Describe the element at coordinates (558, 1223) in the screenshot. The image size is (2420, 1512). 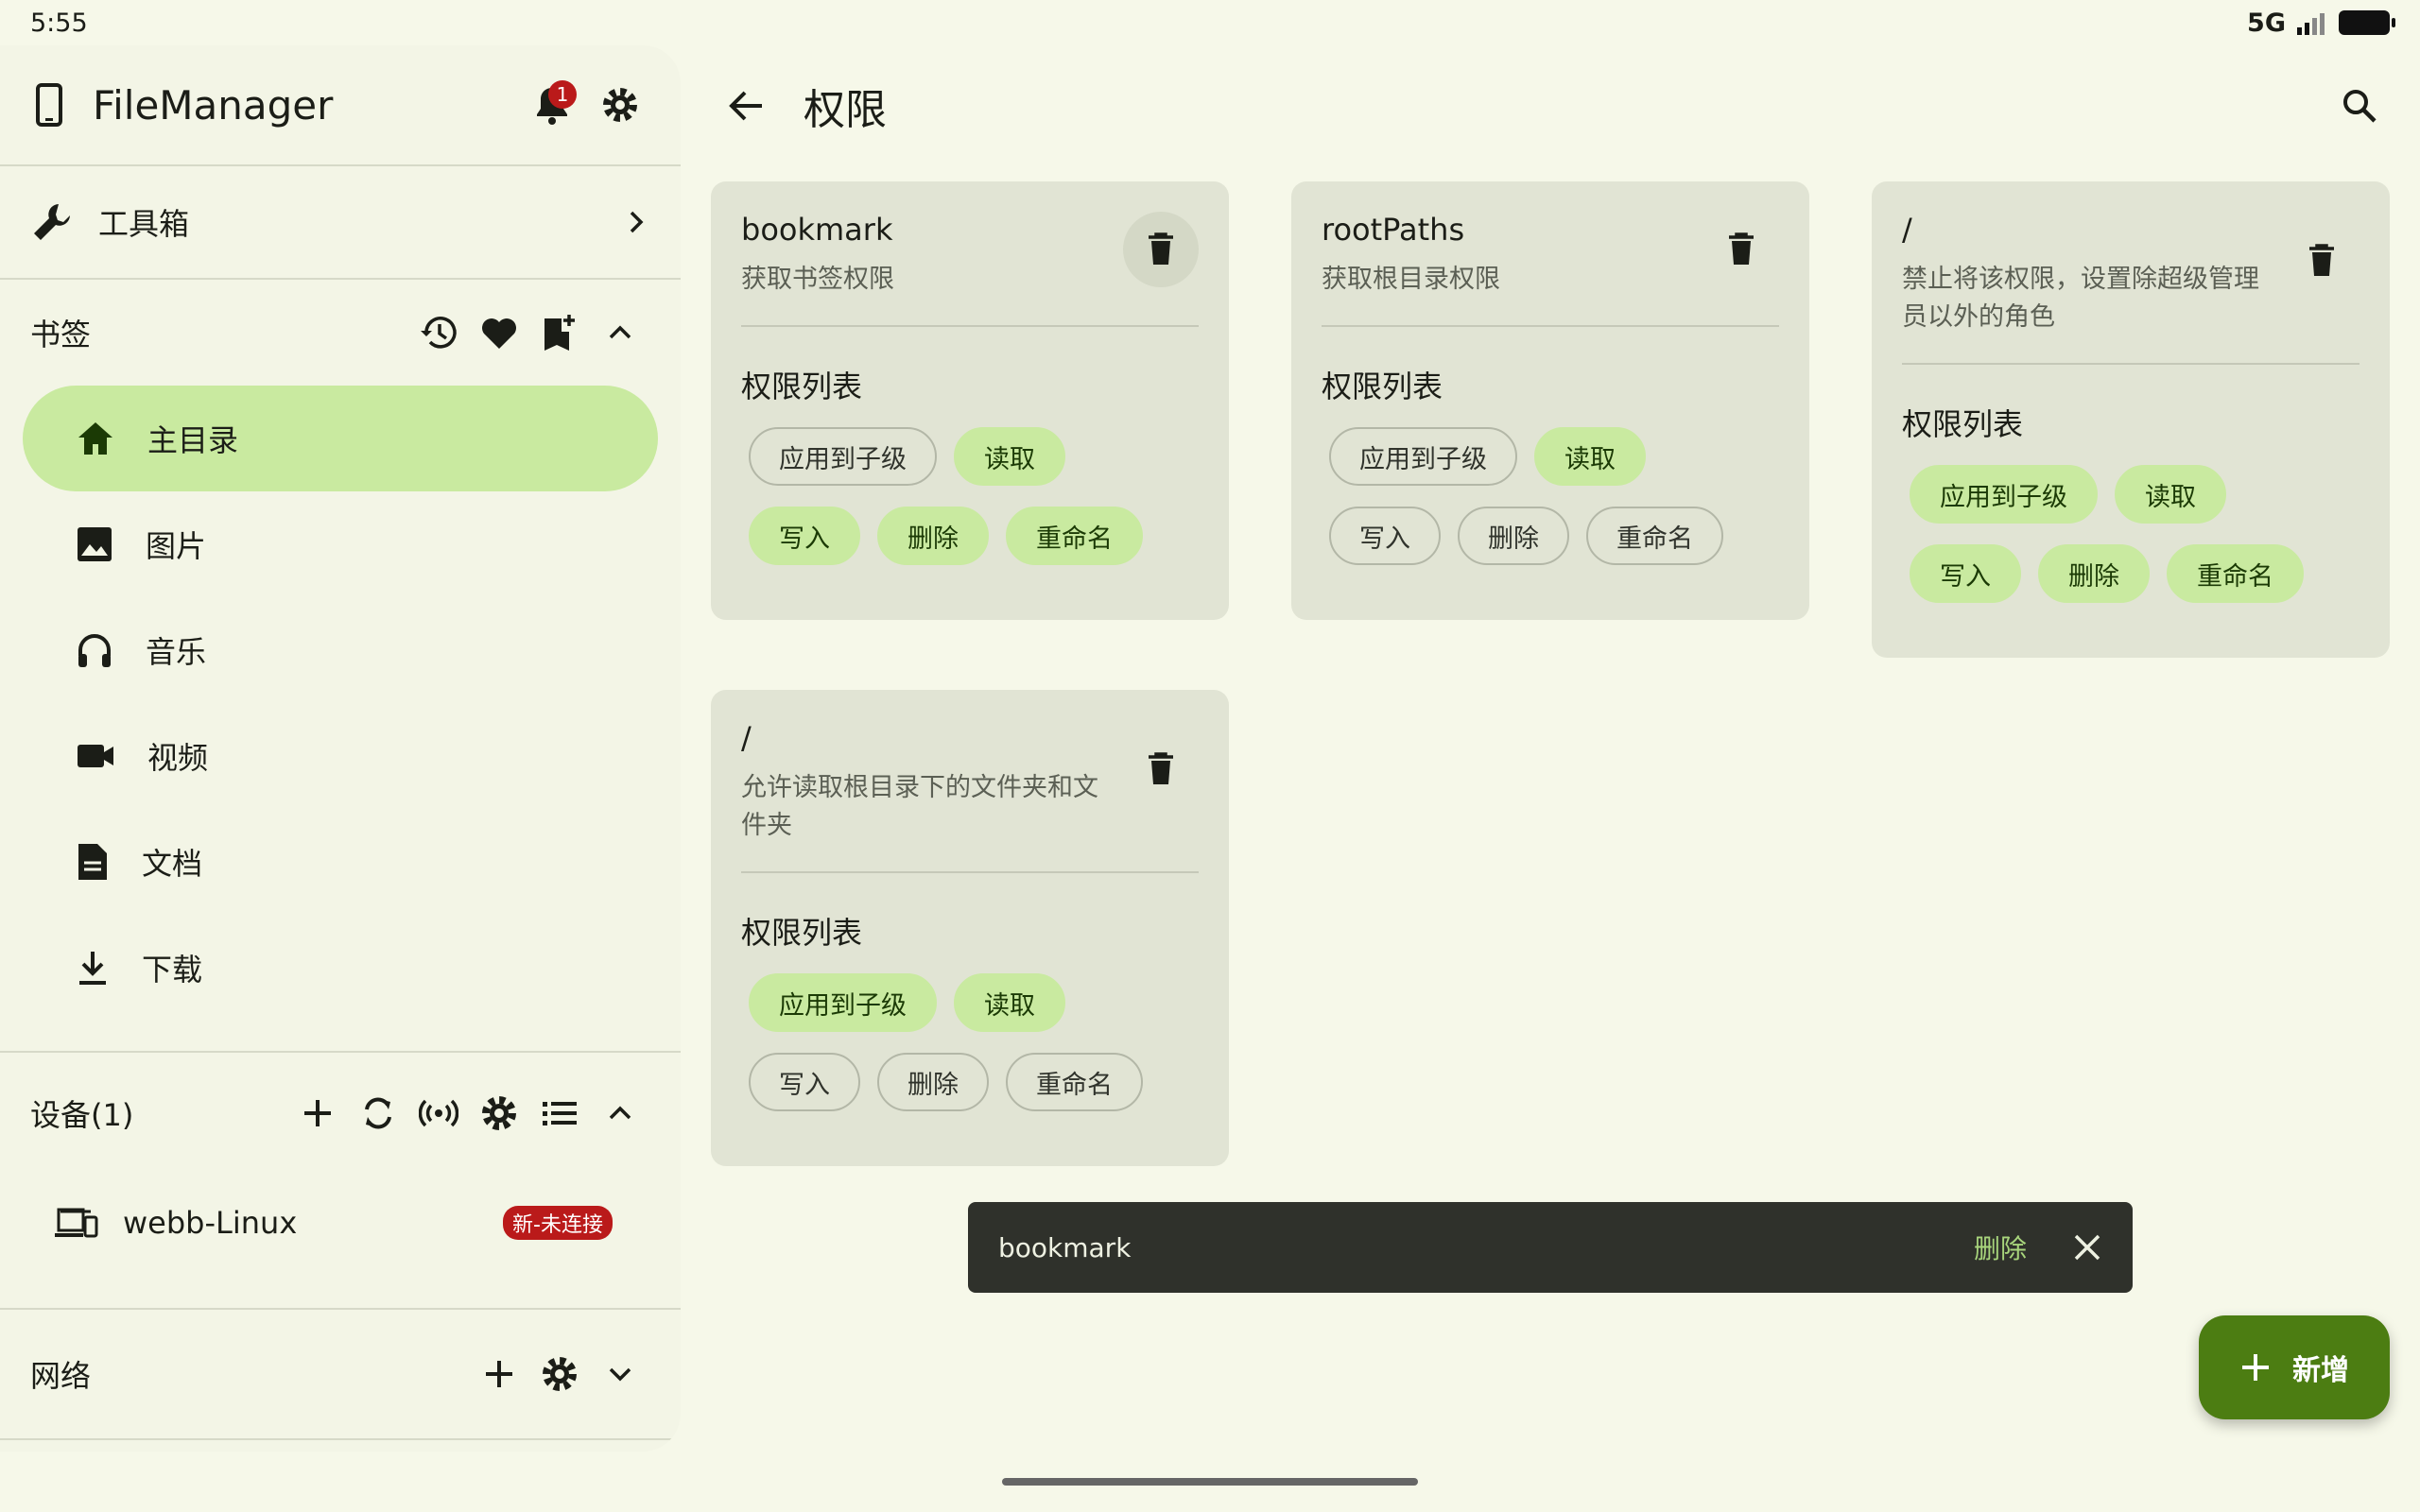
I see `device-status-badge: 新-未连接` at that location.